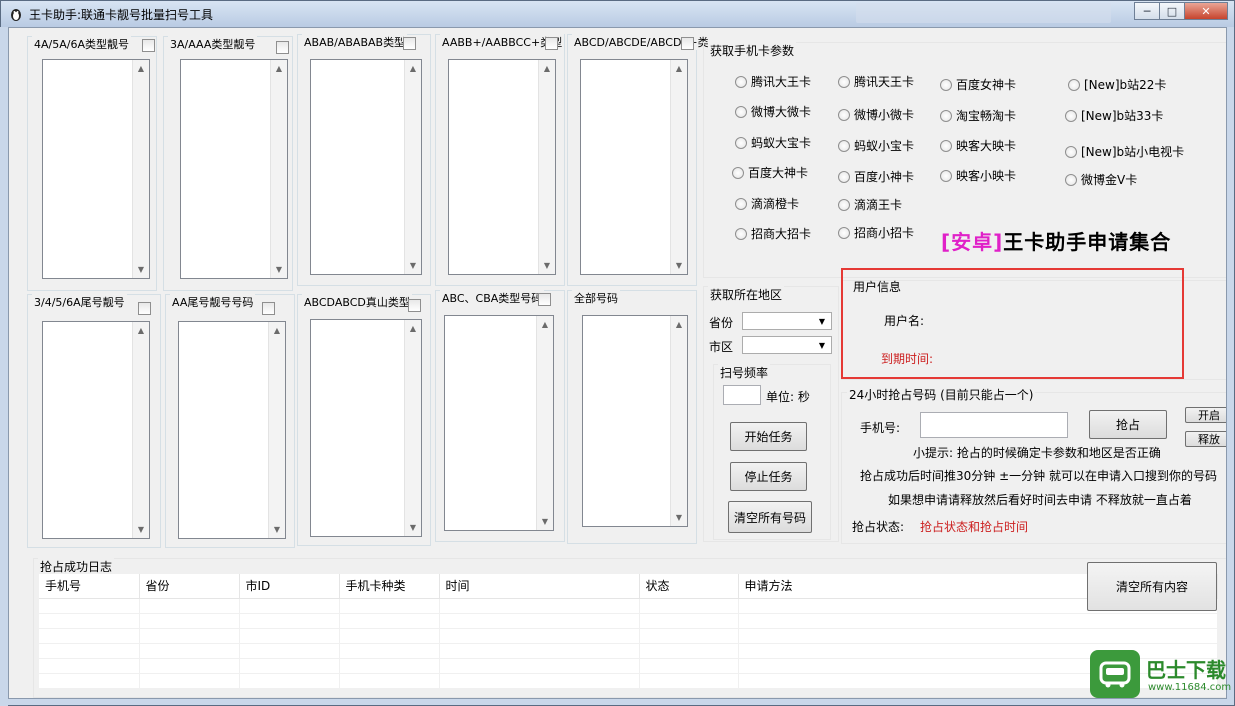 The width and height of the screenshot is (1235, 706). I want to click on frequency-input, so click(742, 395).